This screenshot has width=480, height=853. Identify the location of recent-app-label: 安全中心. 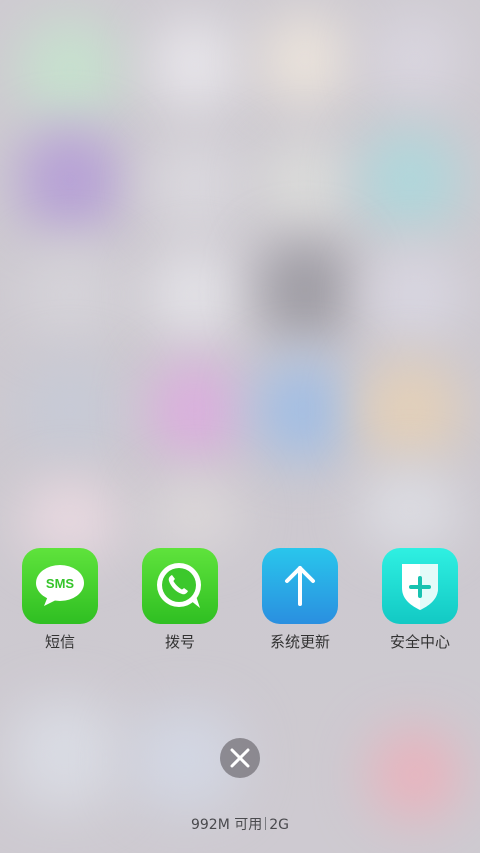
(419, 642).